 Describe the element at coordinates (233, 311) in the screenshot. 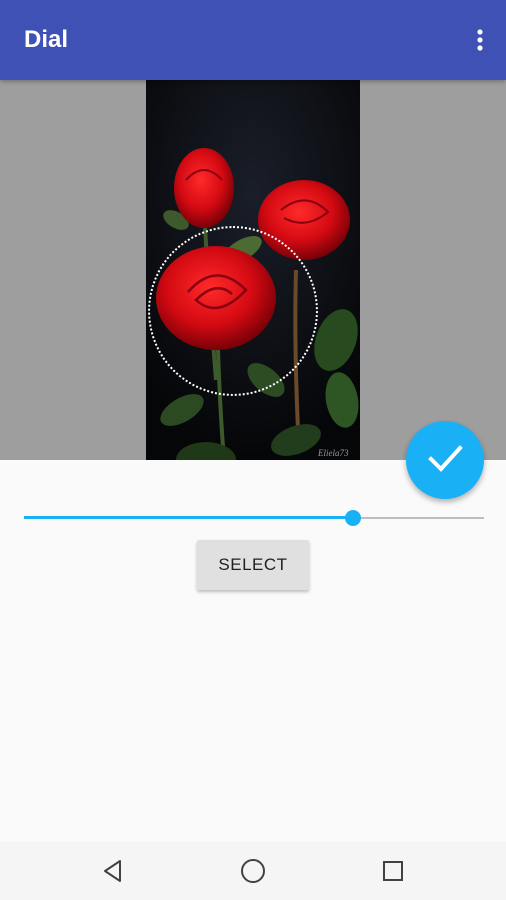

I see `crop-circle` at that location.